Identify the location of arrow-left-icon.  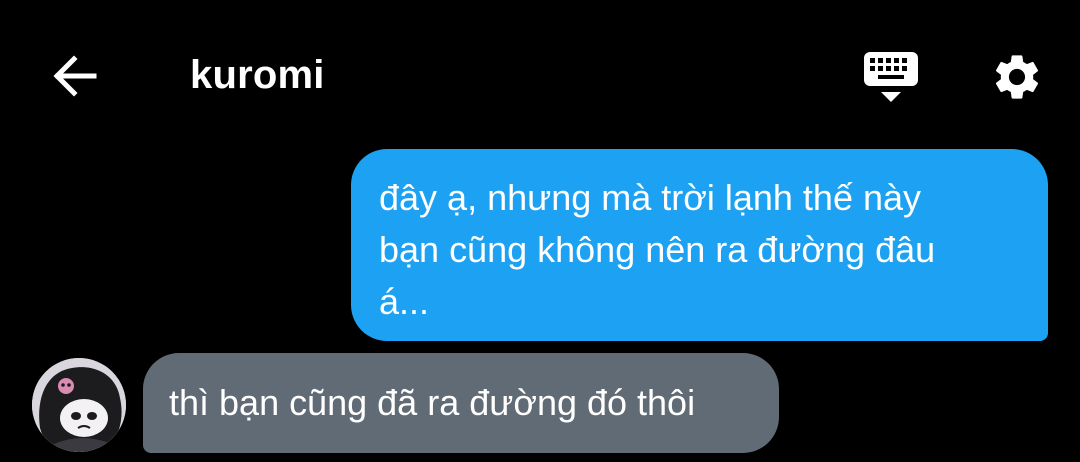
(75, 76).